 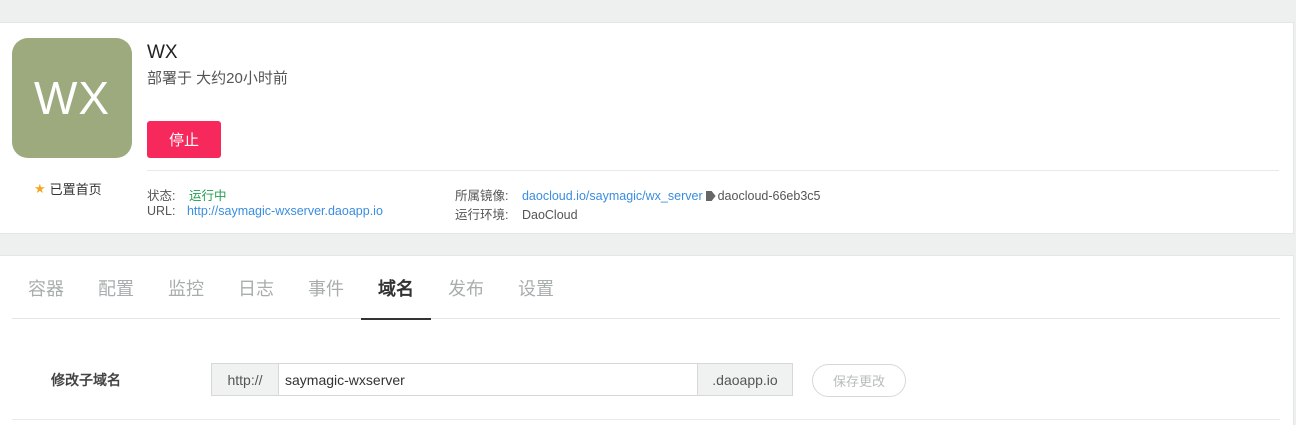 I want to click on tab-config: 配置, so click(x=116, y=287).